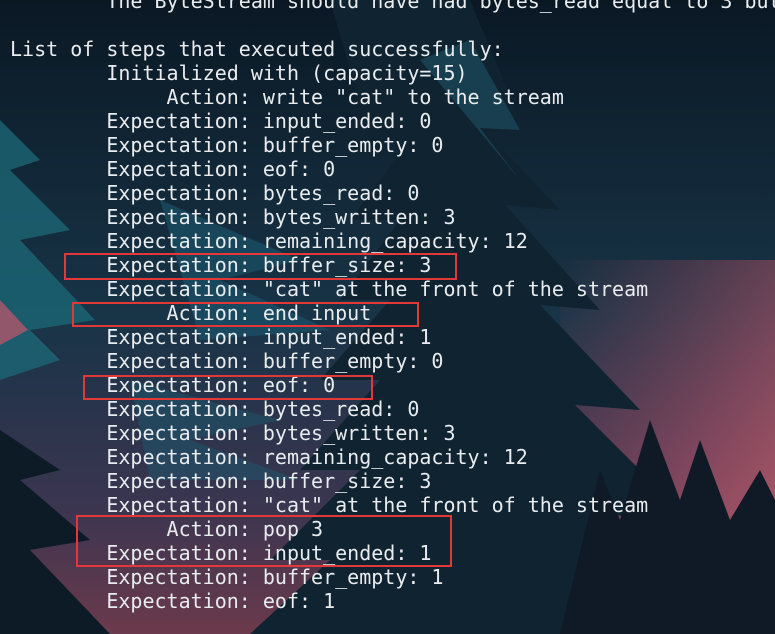  Describe the element at coordinates (245, 314) in the screenshot. I see `highlight-box-end-input` at that location.